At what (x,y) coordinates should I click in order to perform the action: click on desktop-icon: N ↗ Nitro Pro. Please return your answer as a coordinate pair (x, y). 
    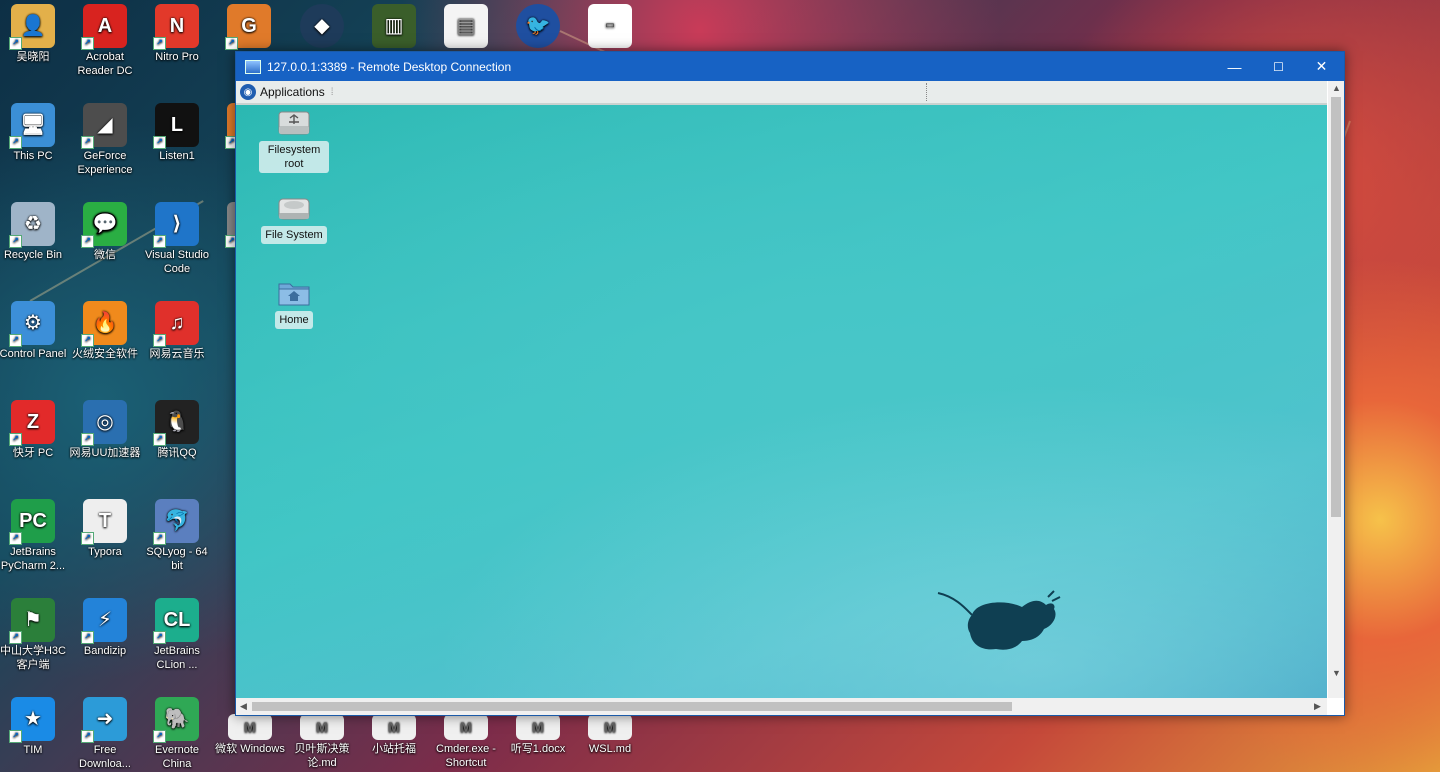
    Looking at the image, I should click on (177, 34).